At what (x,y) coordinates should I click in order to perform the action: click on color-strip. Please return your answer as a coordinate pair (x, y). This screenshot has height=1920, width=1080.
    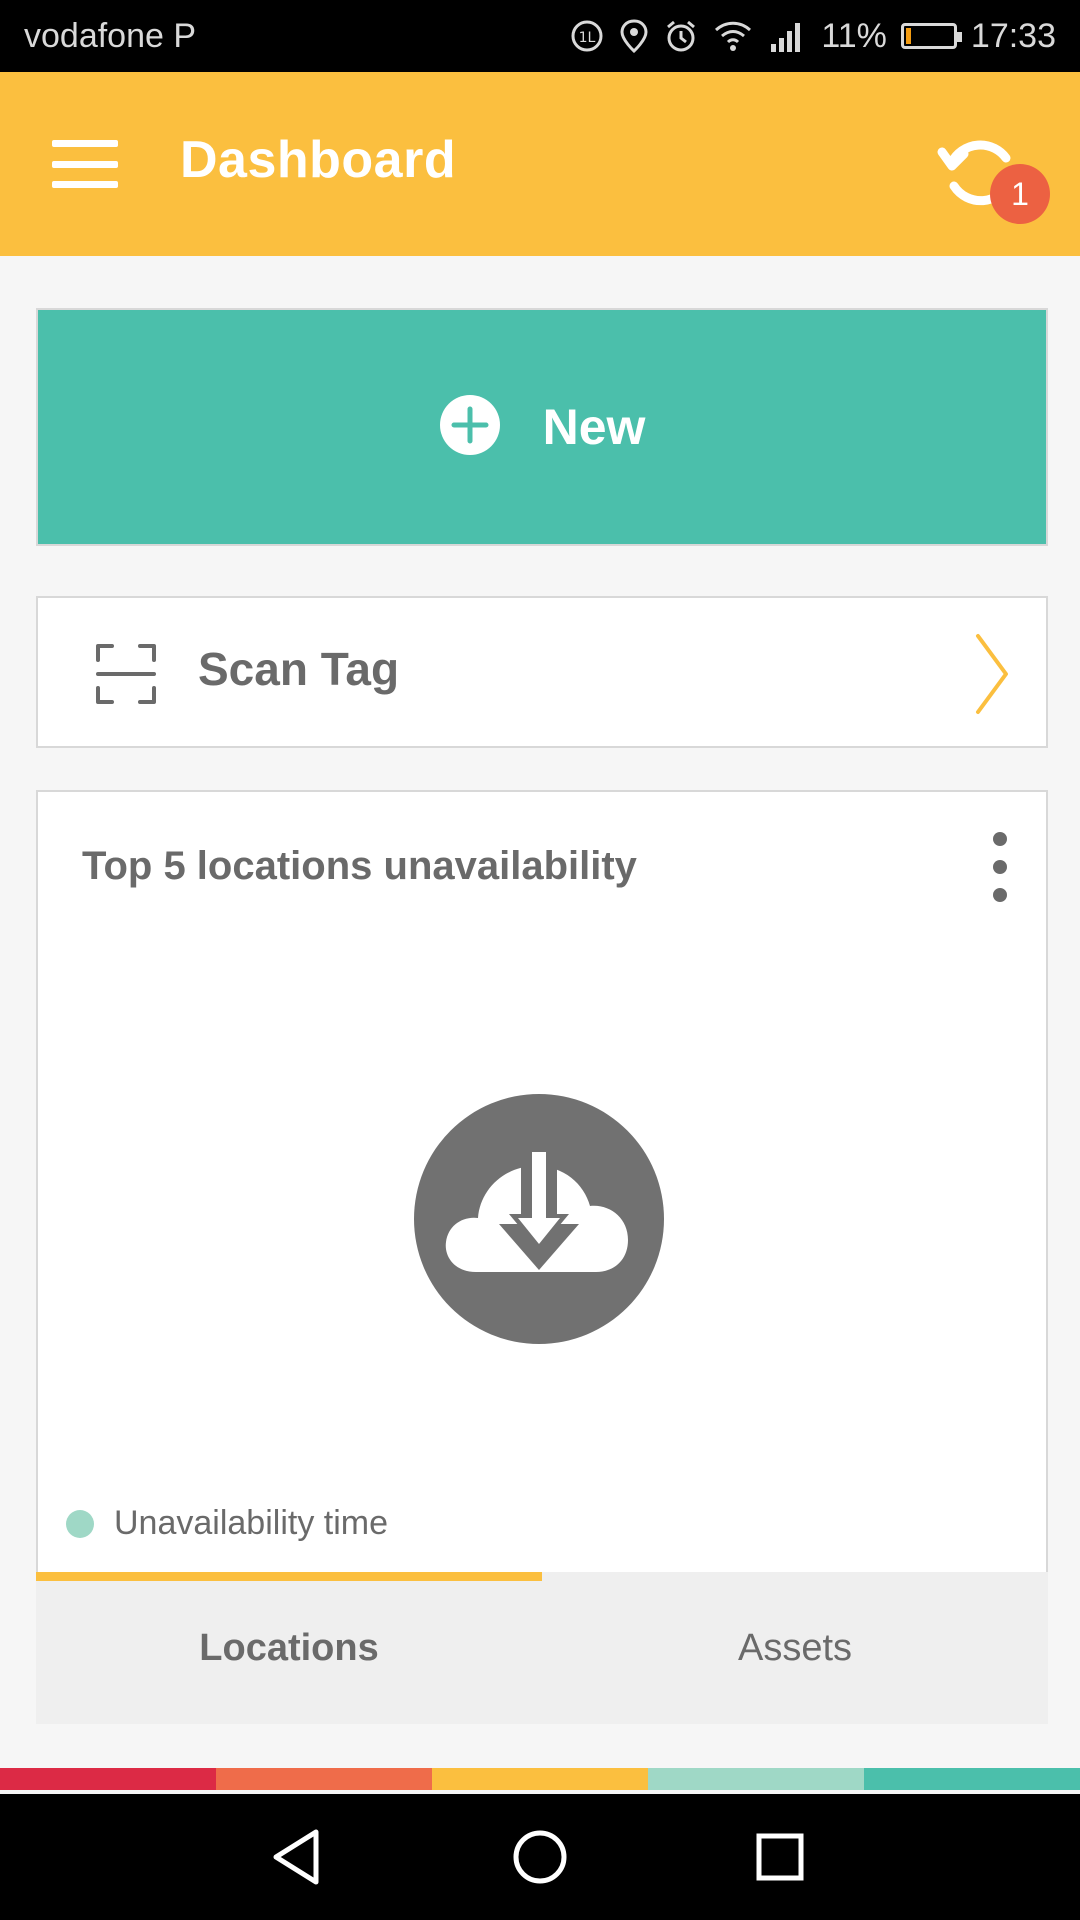
    Looking at the image, I should click on (540, 1779).